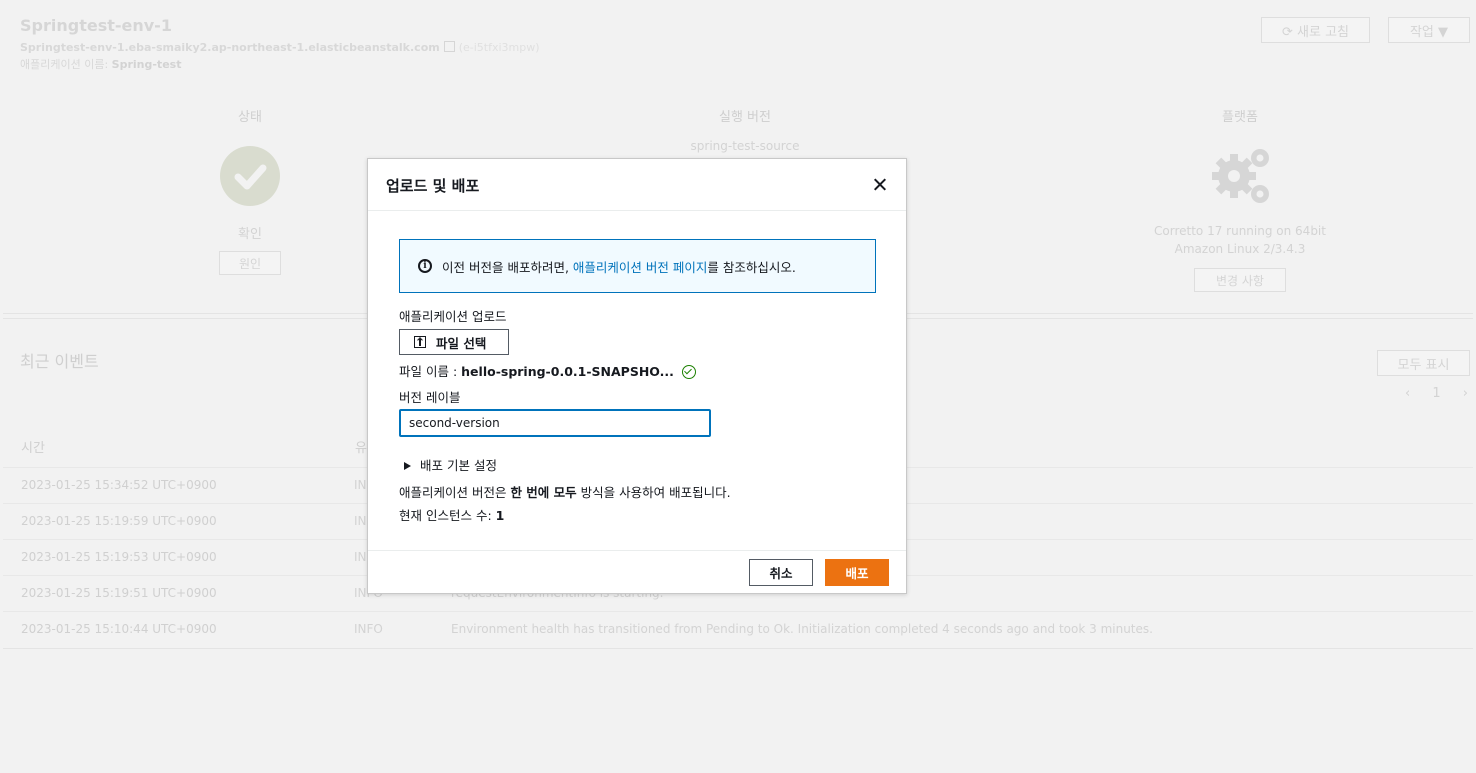 The image size is (1476, 773). Describe the element at coordinates (59, 361) in the screenshot. I see `recent-events-title: 최근 이벤트` at that location.